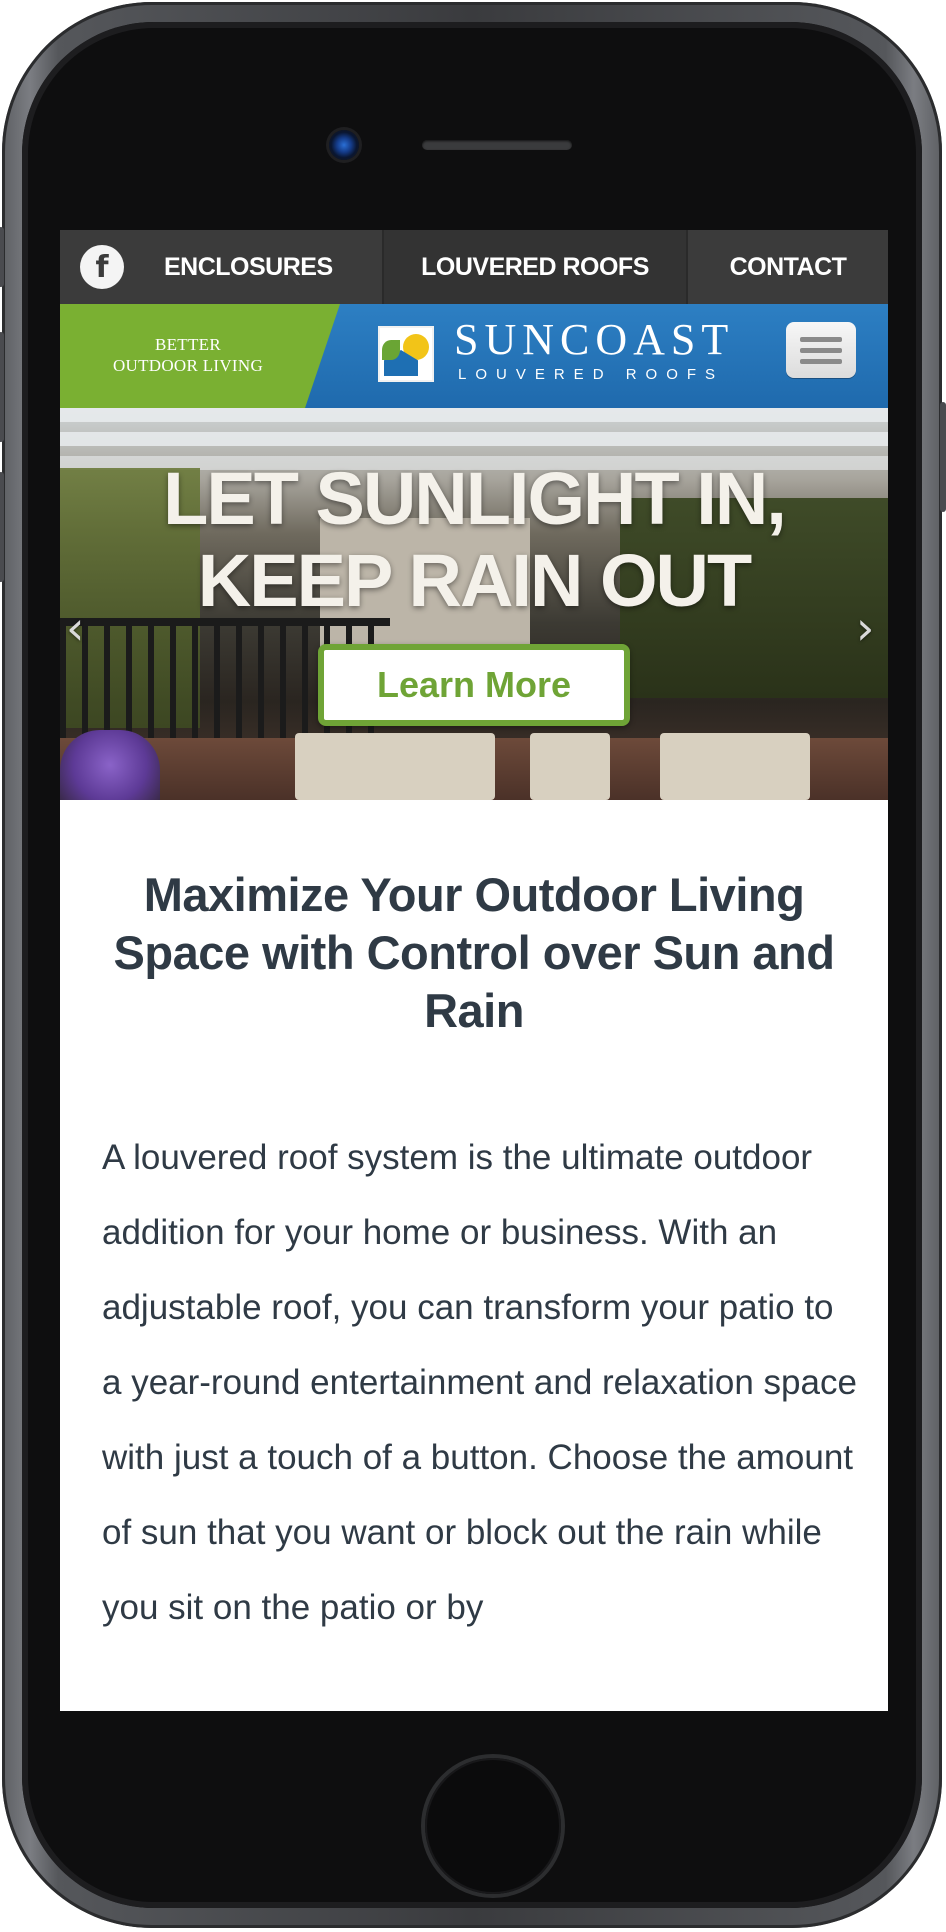 Image resolution: width=946 pixels, height=1932 pixels. I want to click on volume-up-button, so click(2, 387).